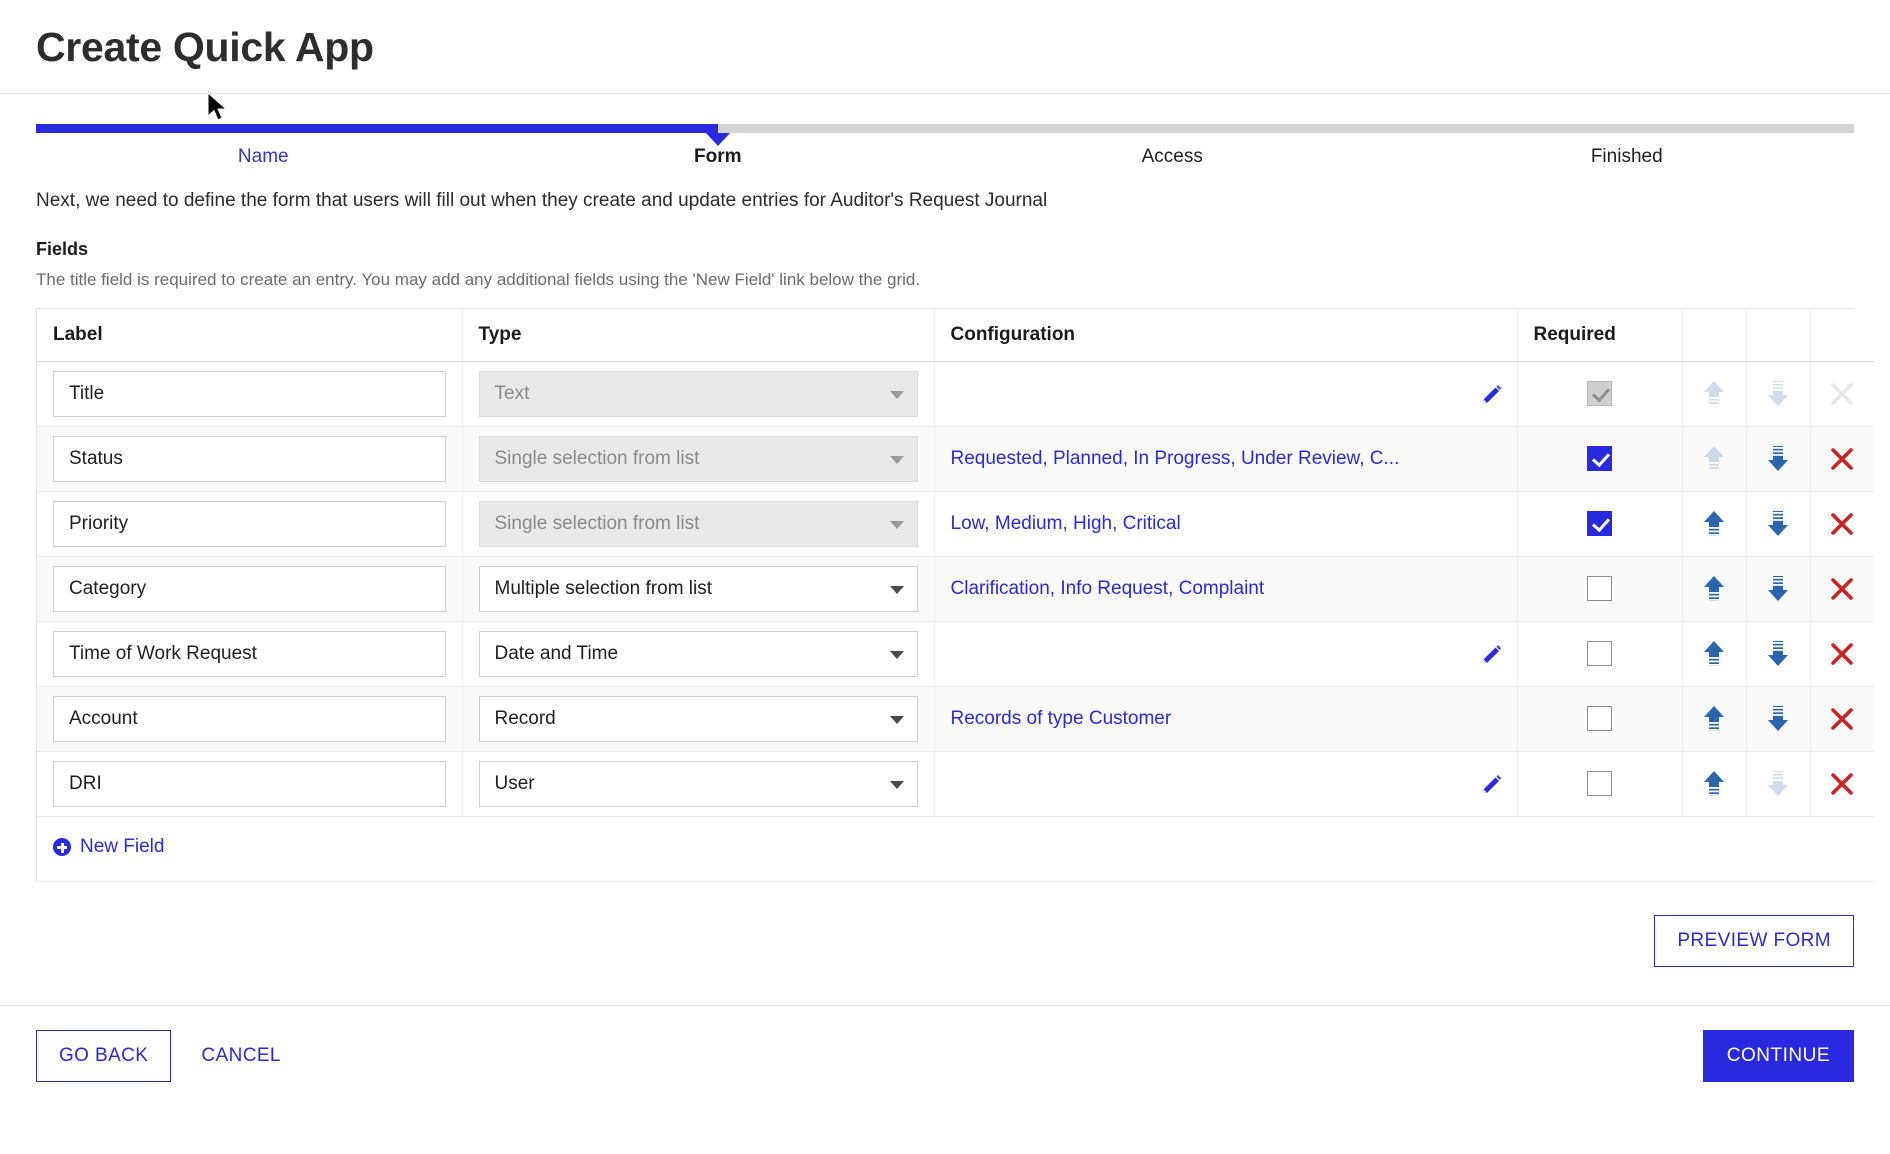 The height and width of the screenshot is (1154, 1890). Describe the element at coordinates (955, 849) in the screenshot. I see `new-field-row: New Field` at that location.